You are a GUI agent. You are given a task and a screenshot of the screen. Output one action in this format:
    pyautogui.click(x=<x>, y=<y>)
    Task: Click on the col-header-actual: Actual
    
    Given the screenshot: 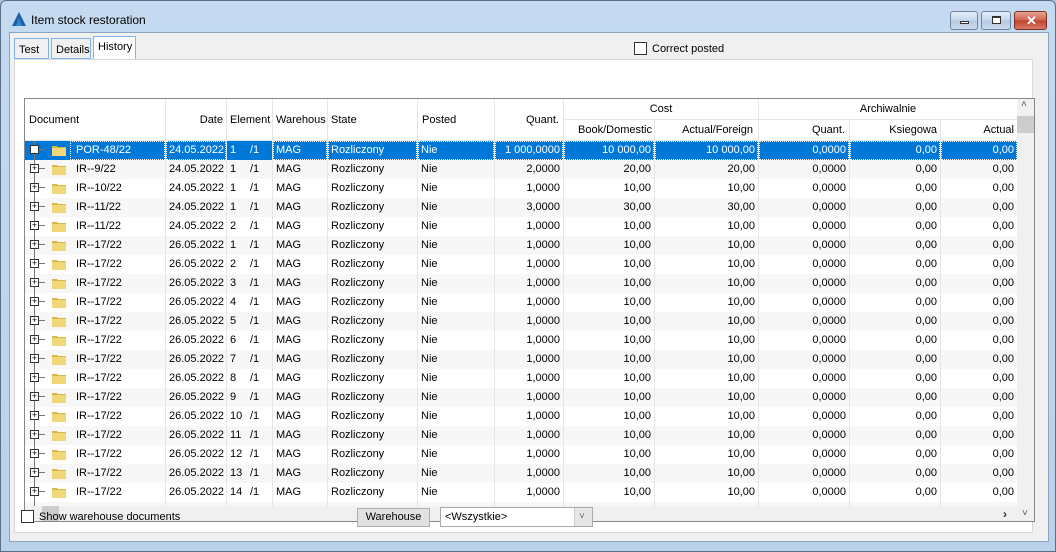 What is the action you would take?
    pyautogui.click(x=977, y=130)
    